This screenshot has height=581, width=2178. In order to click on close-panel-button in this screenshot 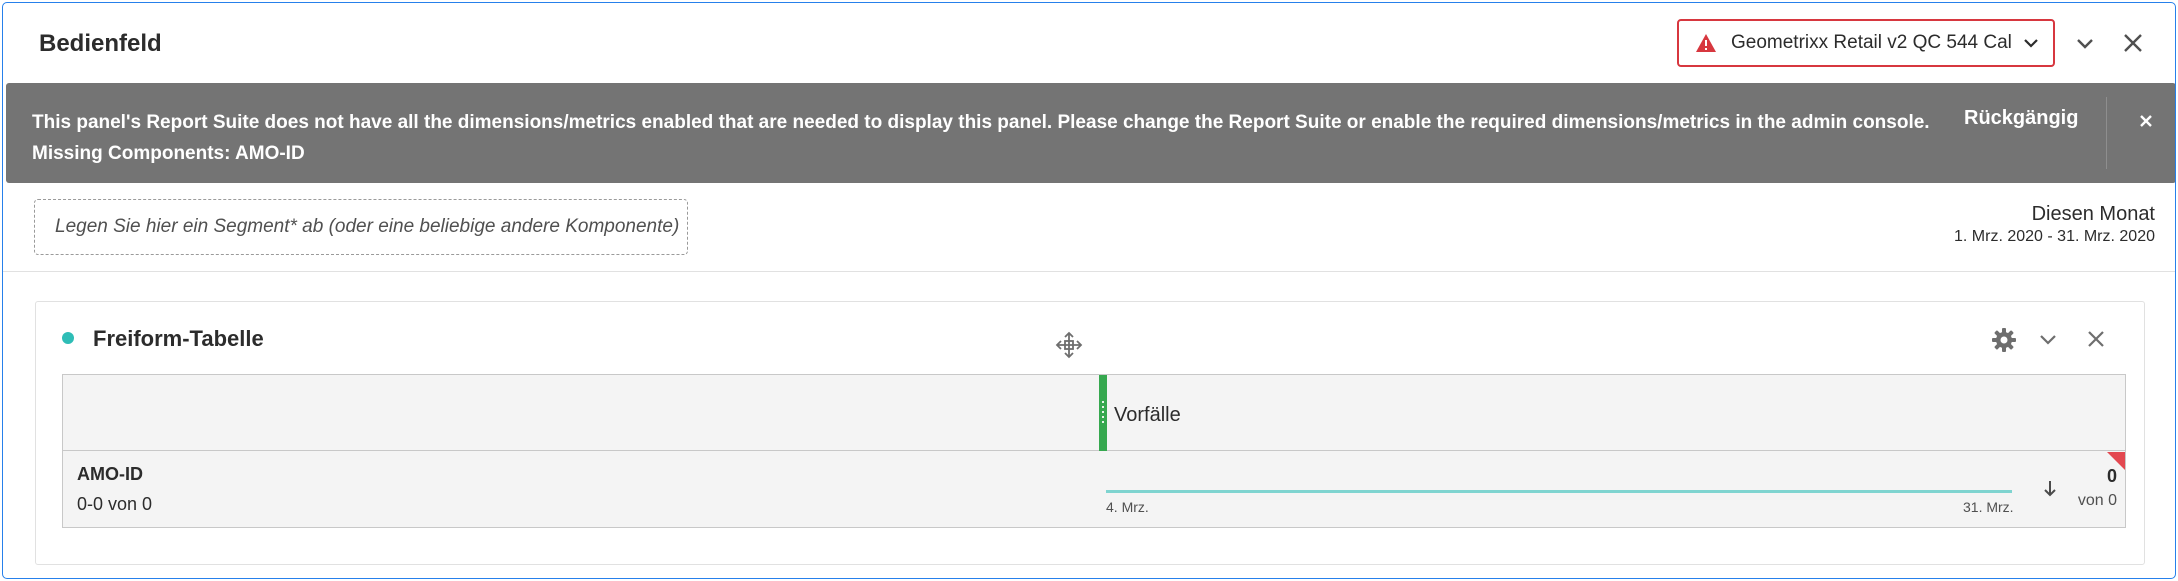, I will do `click(2133, 43)`.